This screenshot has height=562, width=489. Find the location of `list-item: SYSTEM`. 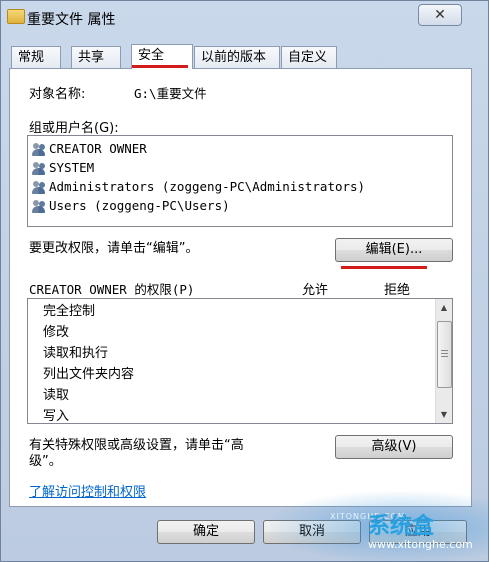

list-item: SYSTEM is located at coordinates (63, 167).